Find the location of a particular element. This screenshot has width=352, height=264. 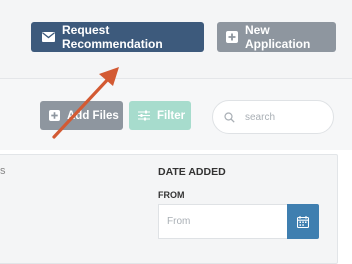

new-application-label: New Application is located at coordinates (278, 37).